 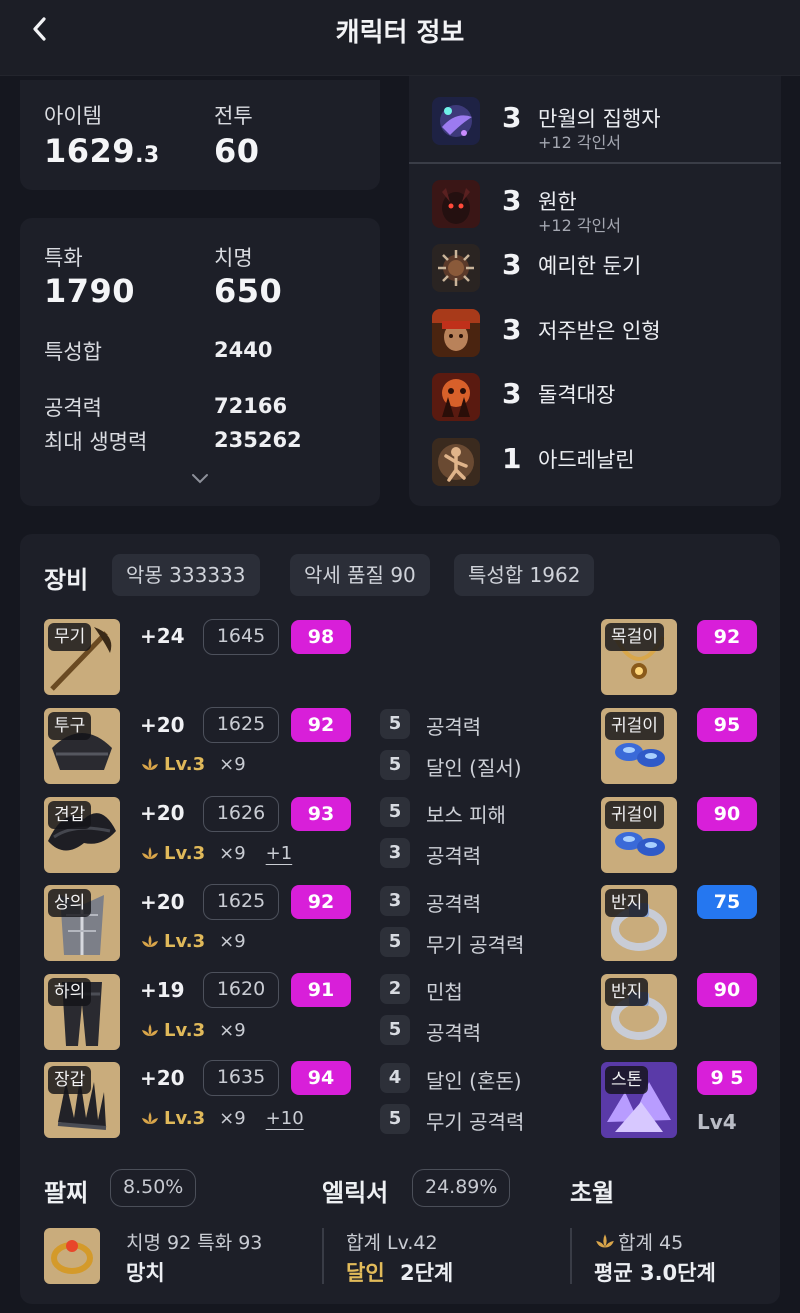 I want to click on summary-card: 아이템 1629.3 전투 60, so click(x=200, y=135).